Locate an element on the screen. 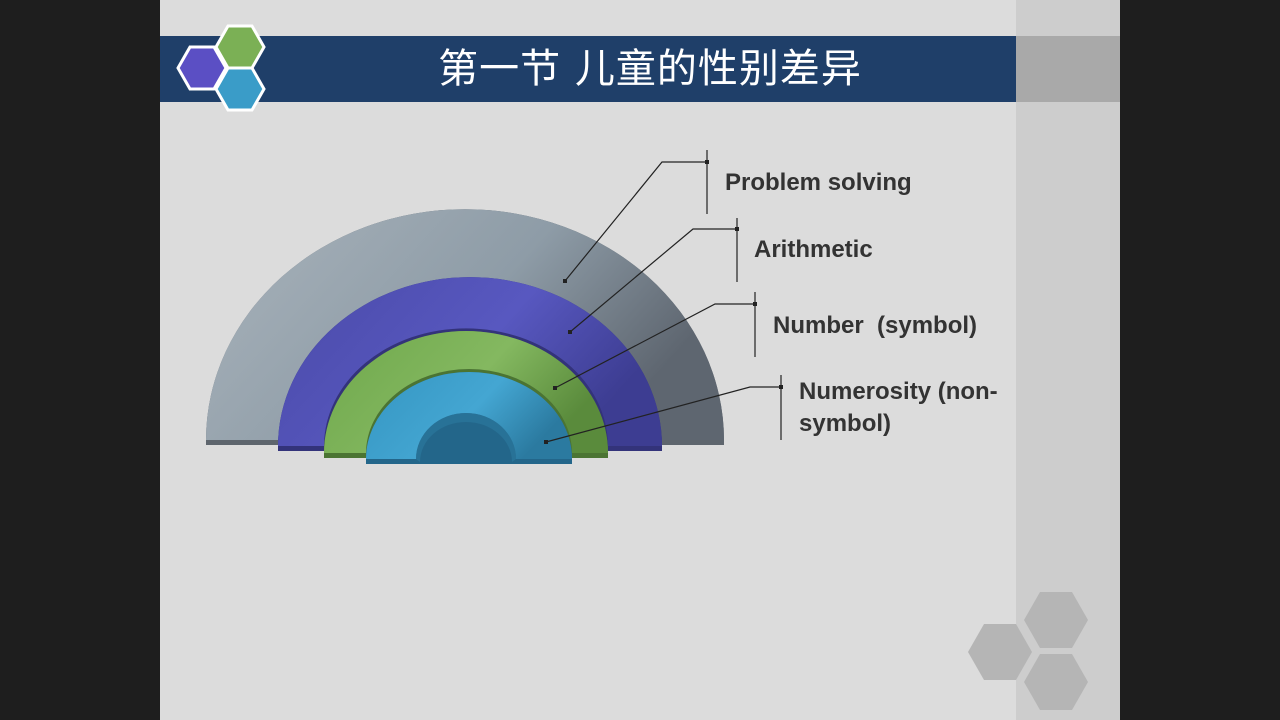 This screenshot has height=720, width=1280. label-numerosity-line1: Numerosity (non- is located at coordinates (898, 391).